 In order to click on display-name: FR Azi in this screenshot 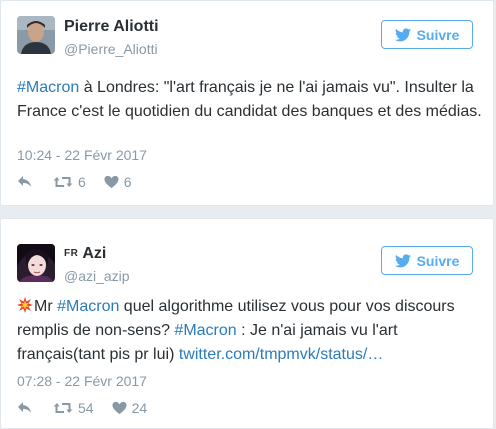, I will do `click(97, 254)`.